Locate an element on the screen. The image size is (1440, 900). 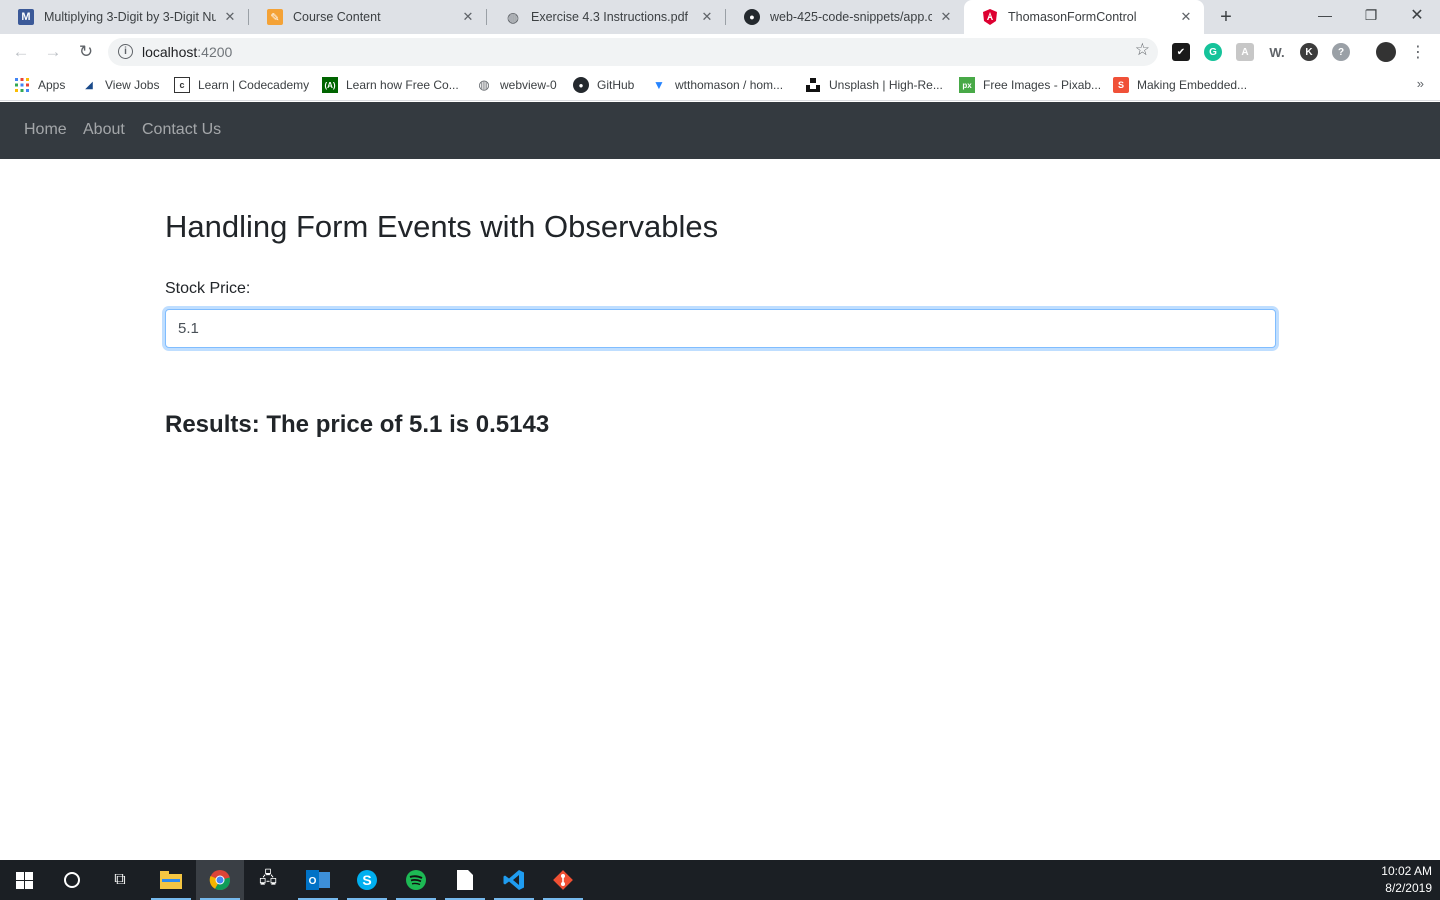
new-tab-button: + is located at coordinates (1226, 17).